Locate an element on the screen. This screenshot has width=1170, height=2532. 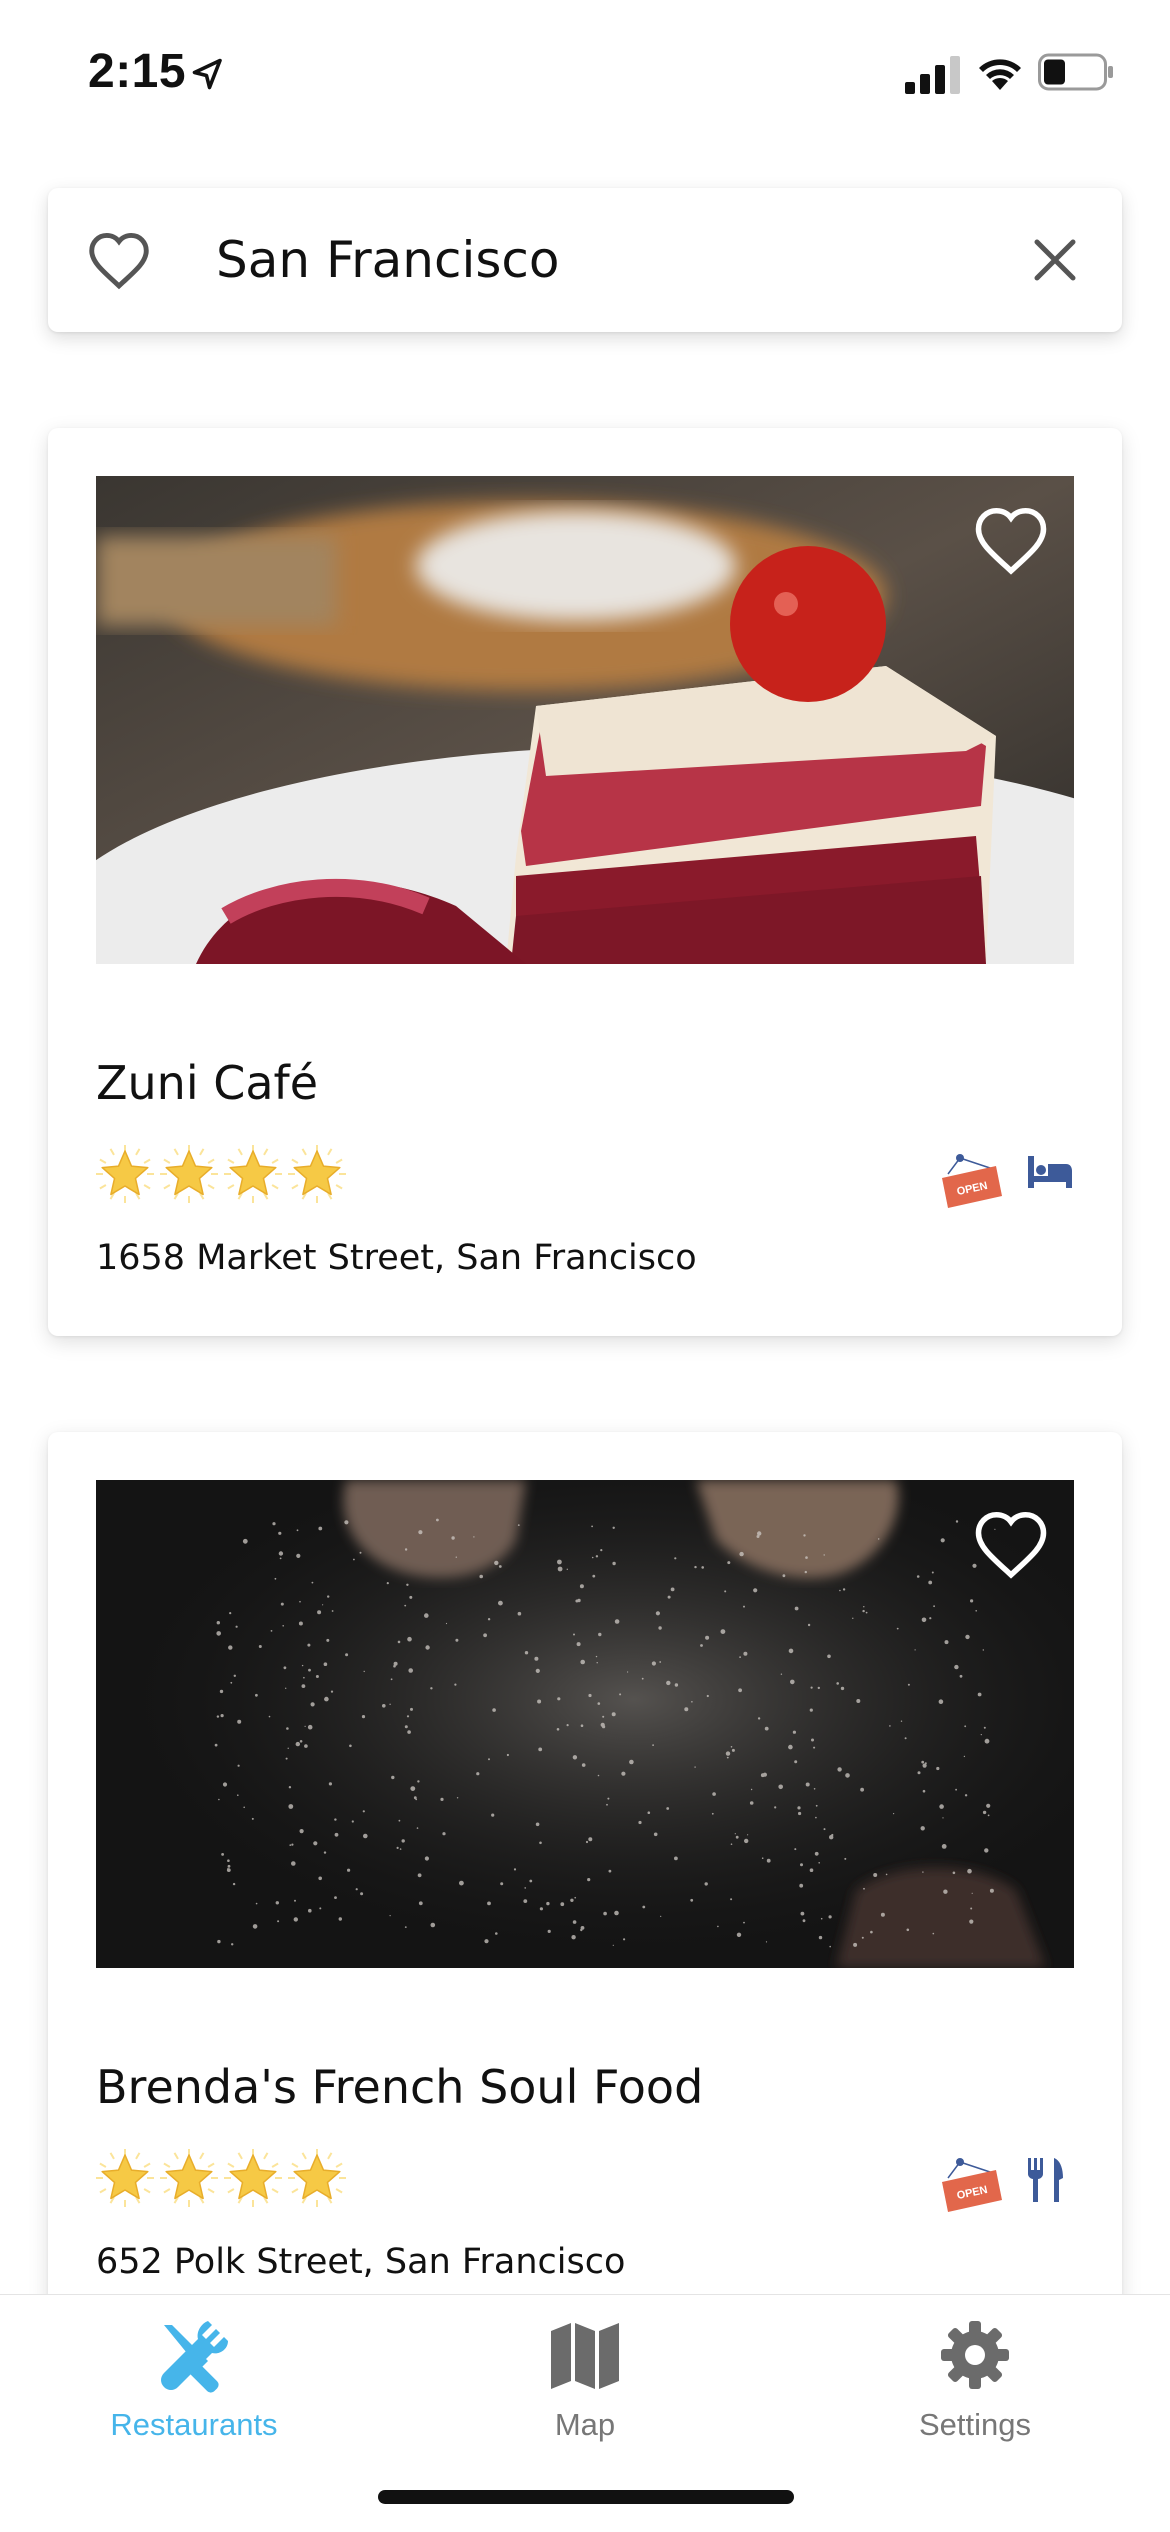
fork-knife-cross-icon is located at coordinates (194, 2357).